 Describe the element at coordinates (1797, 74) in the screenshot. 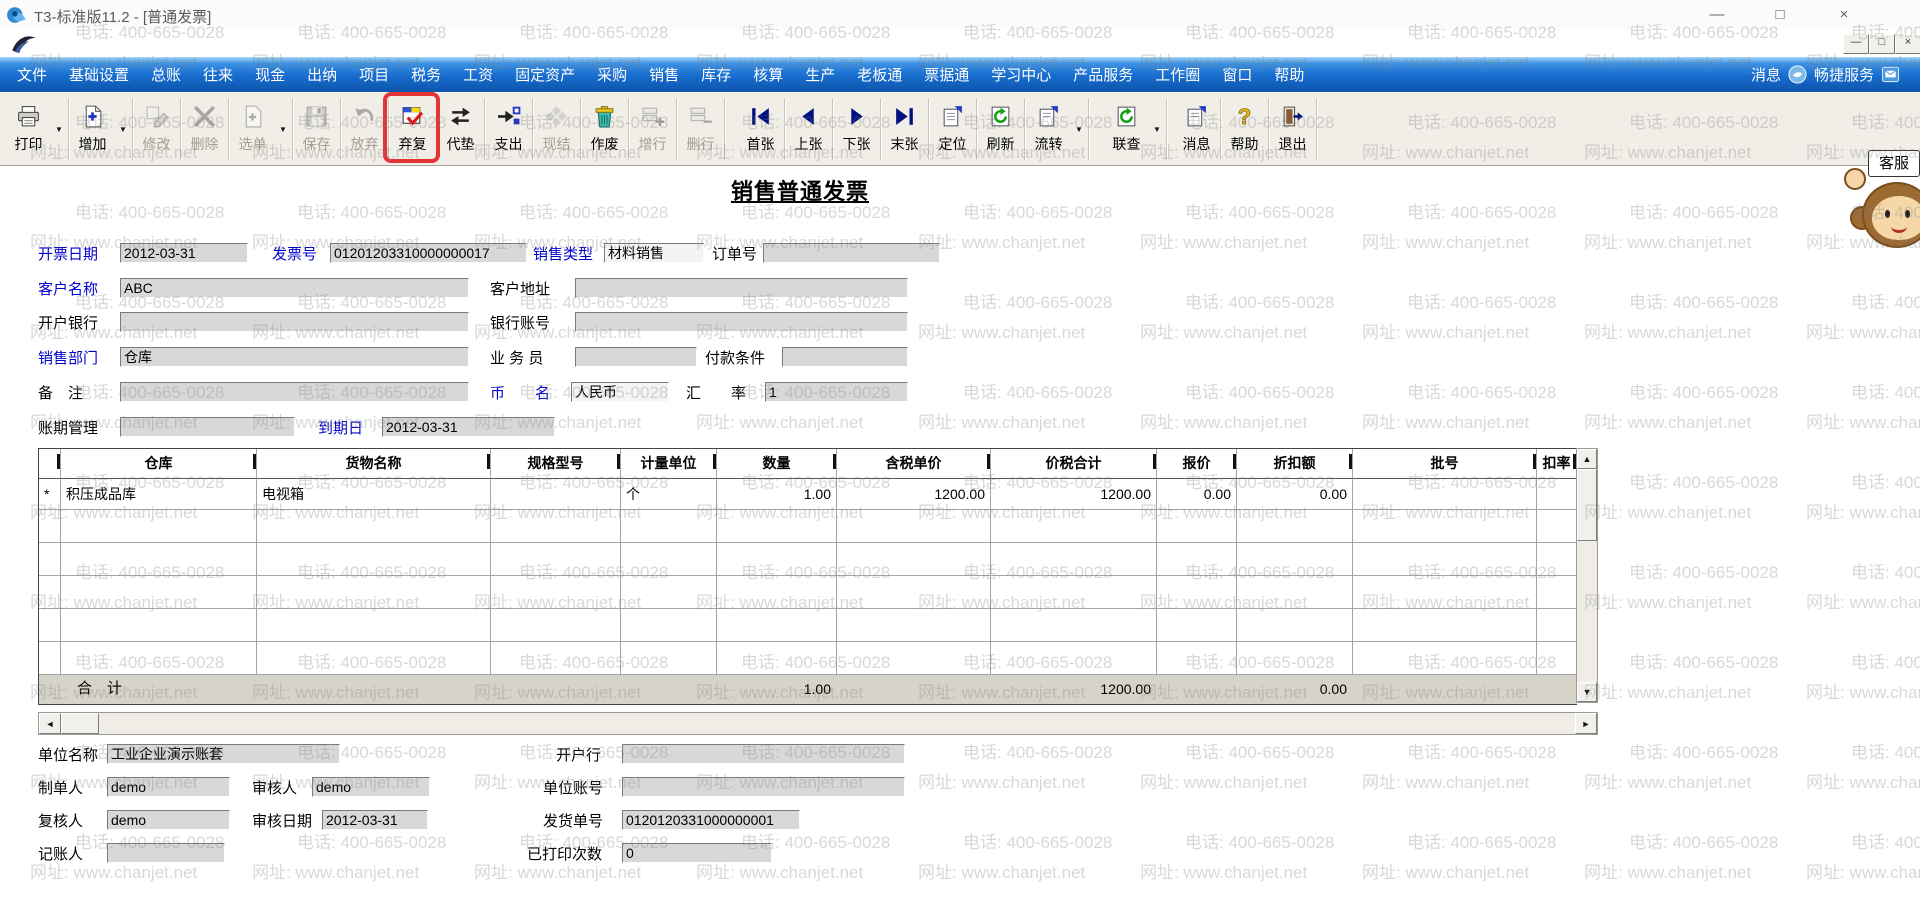

I see `dove-icon` at that location.